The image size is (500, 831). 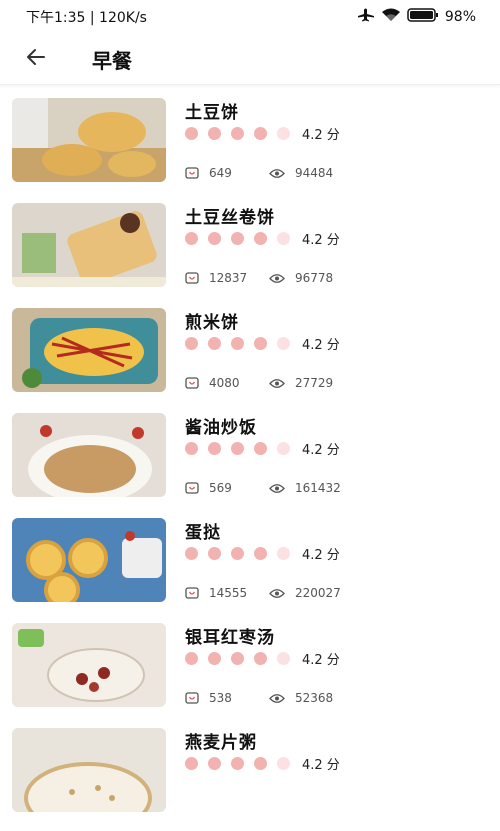 What do you see at coordinates (318, 593) in the screenshot?
I see `view-count: 220027` at bounding box center [318, 593].